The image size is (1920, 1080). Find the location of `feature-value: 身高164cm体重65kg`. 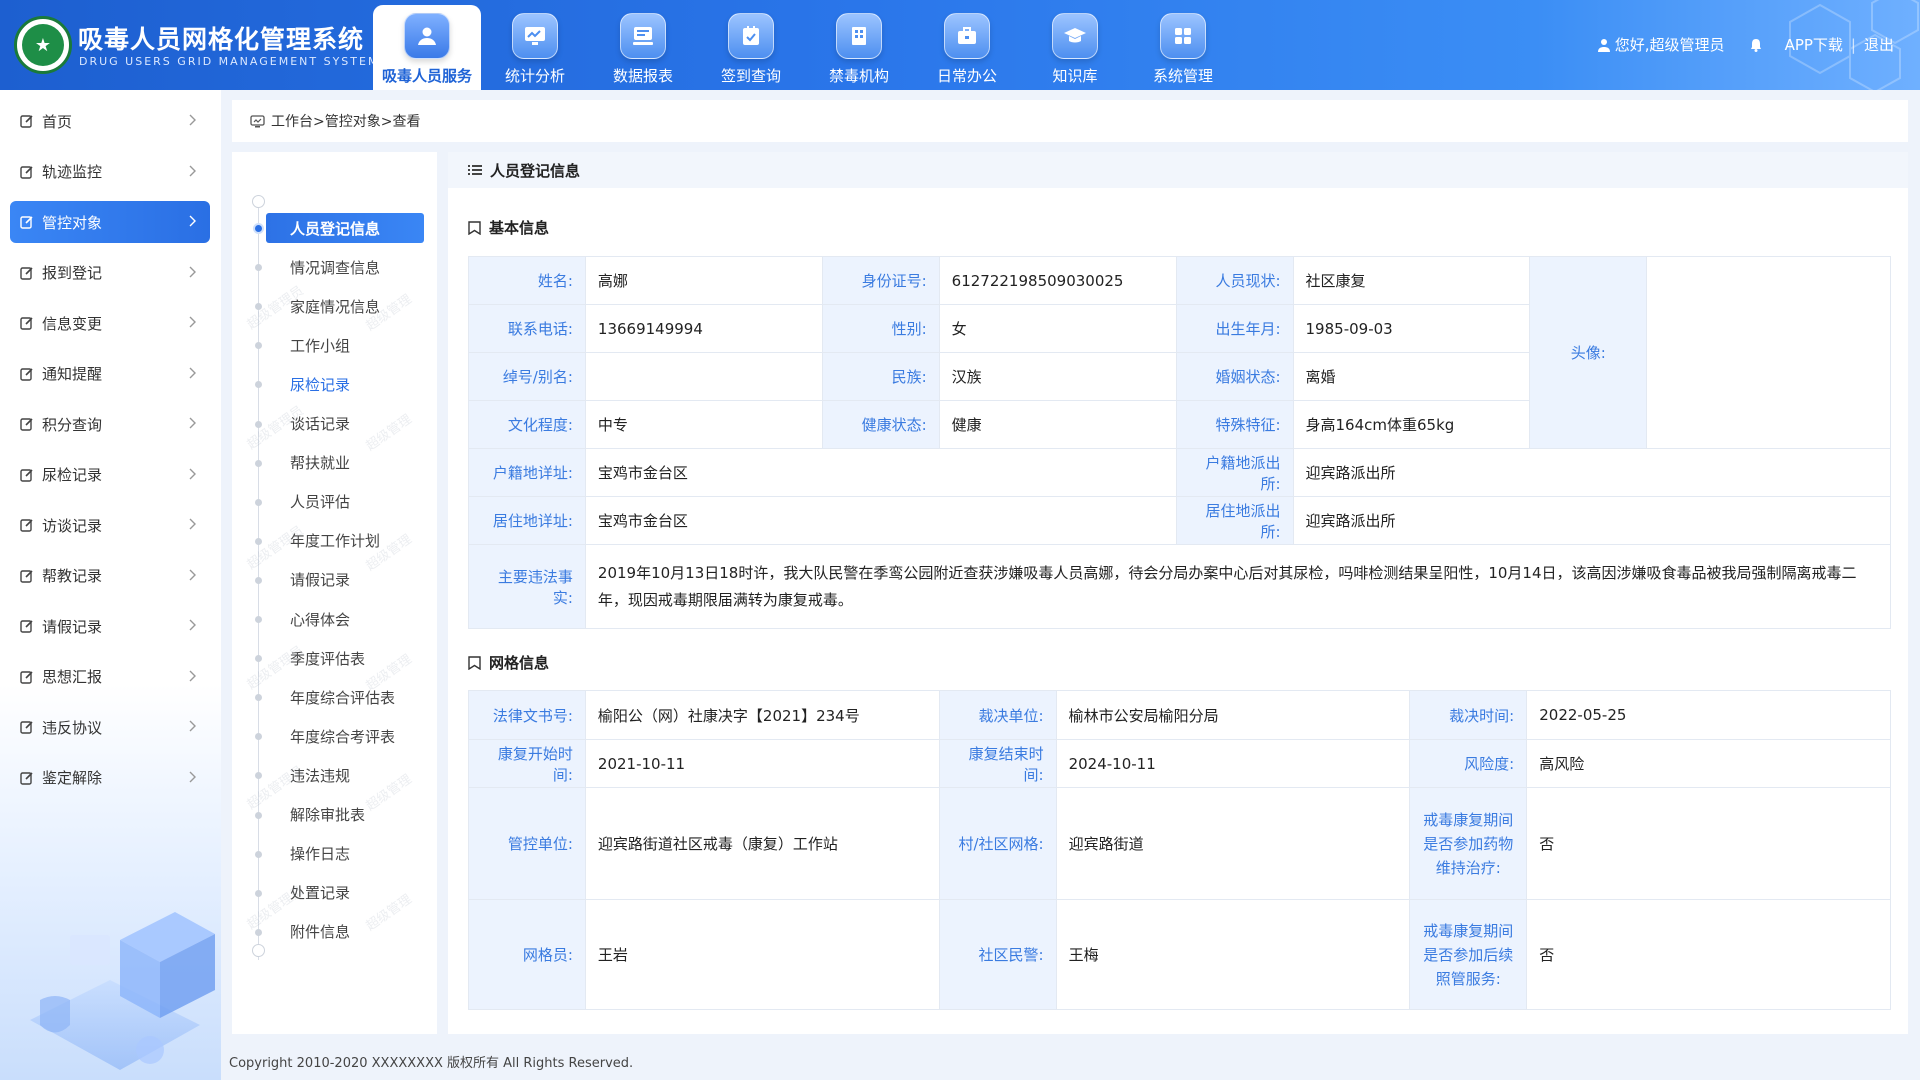

feature-value: 身高164cm体重65kg is located at coordinates (1411, 424).